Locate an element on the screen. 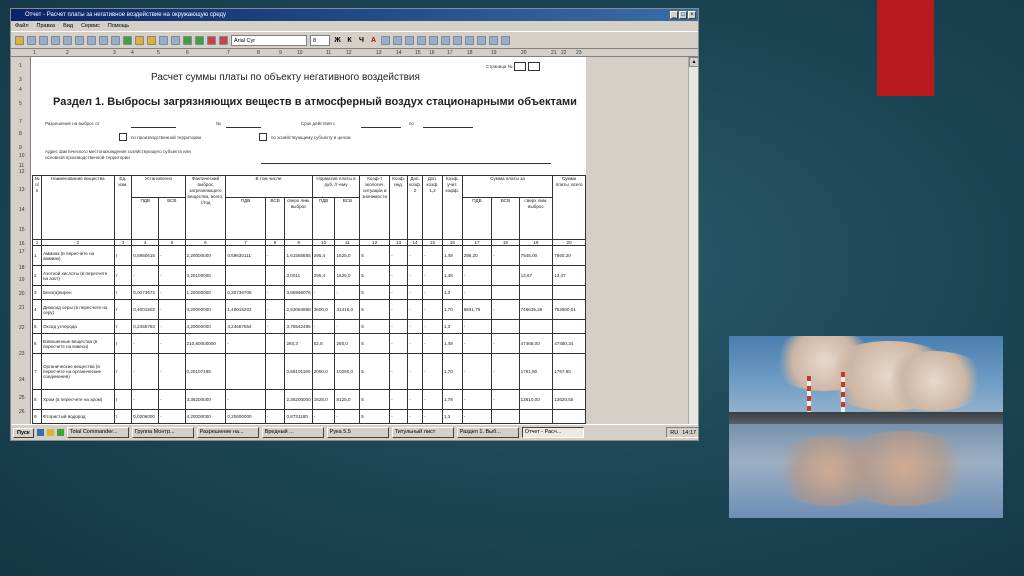  border-icon is located at coordinates (445, 40).